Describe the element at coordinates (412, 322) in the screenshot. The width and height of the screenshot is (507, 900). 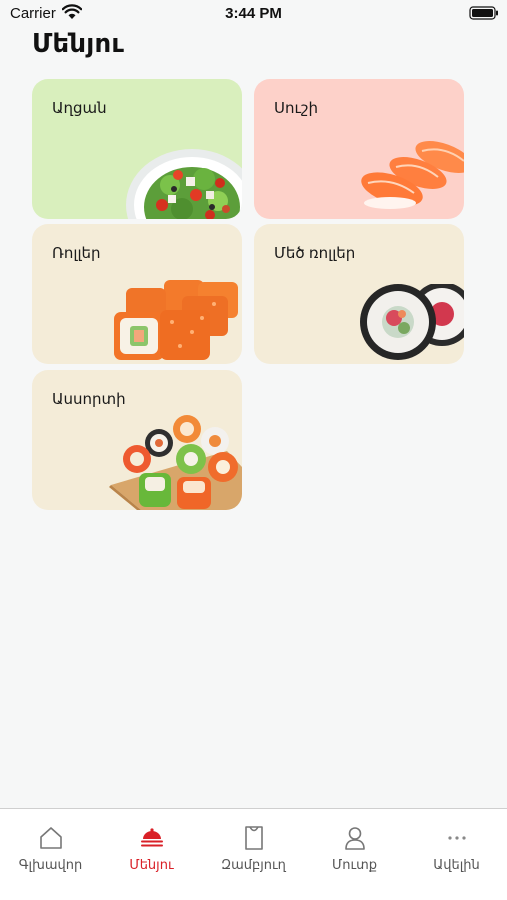
I see `big-rolls-image` at that location.